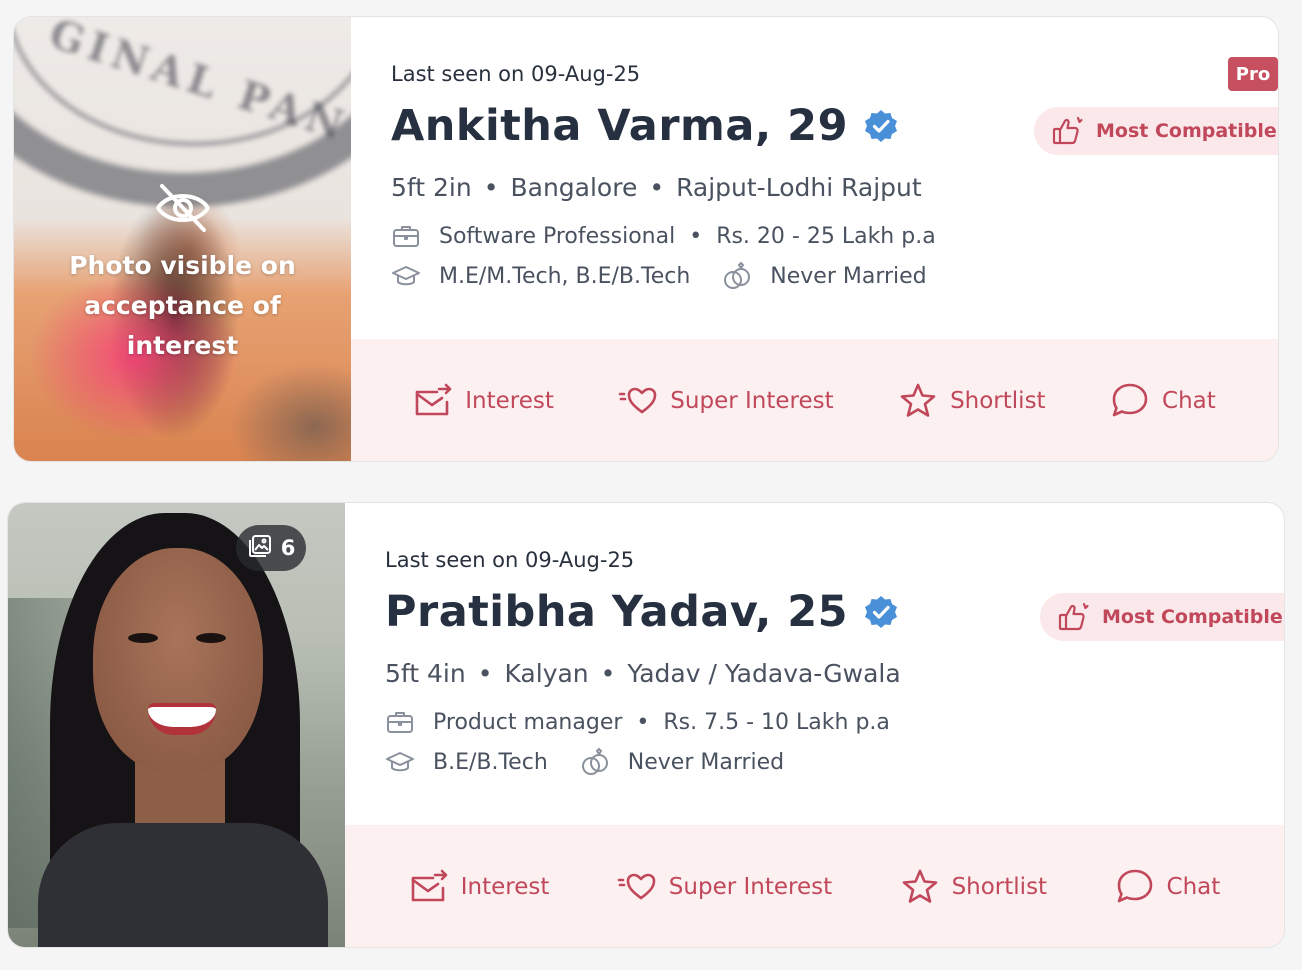 The image size is (1302, 970). Describe the element at coordinates (431, 187) in the screenshot. I see `height: 5ft 2in` at that location.